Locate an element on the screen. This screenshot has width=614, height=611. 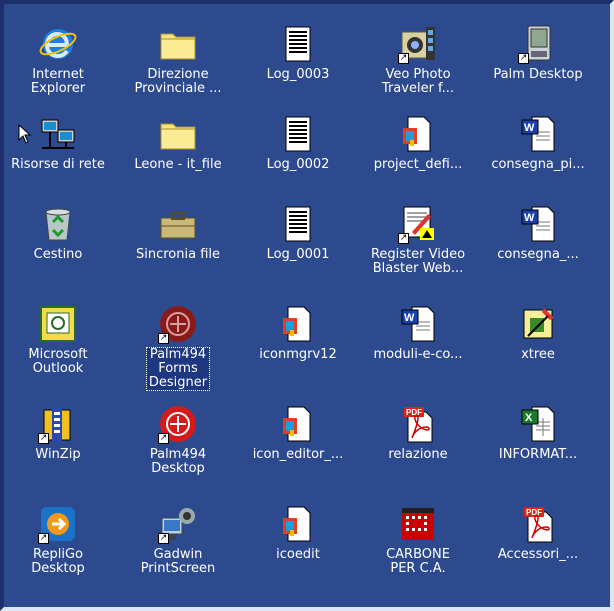
desktop-icon: ↗ Palm Desktop is located at coordinates (538, 67).